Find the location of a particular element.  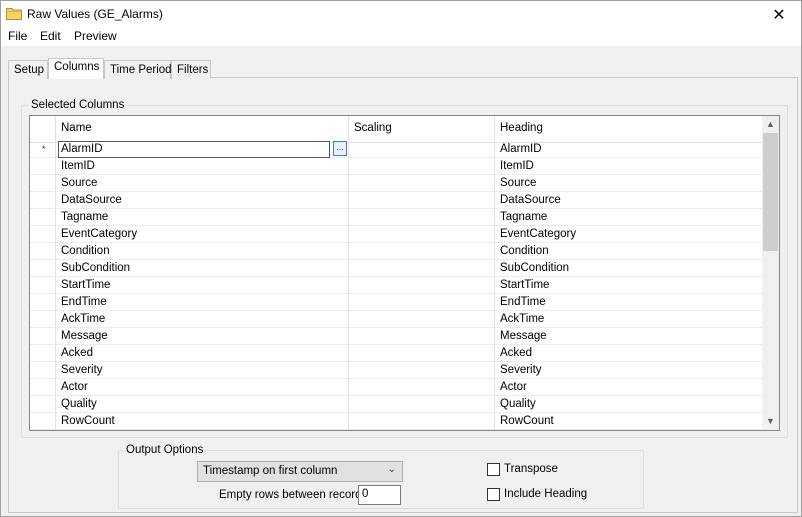

table-row: Message Message is located at coordinates (396, 336).